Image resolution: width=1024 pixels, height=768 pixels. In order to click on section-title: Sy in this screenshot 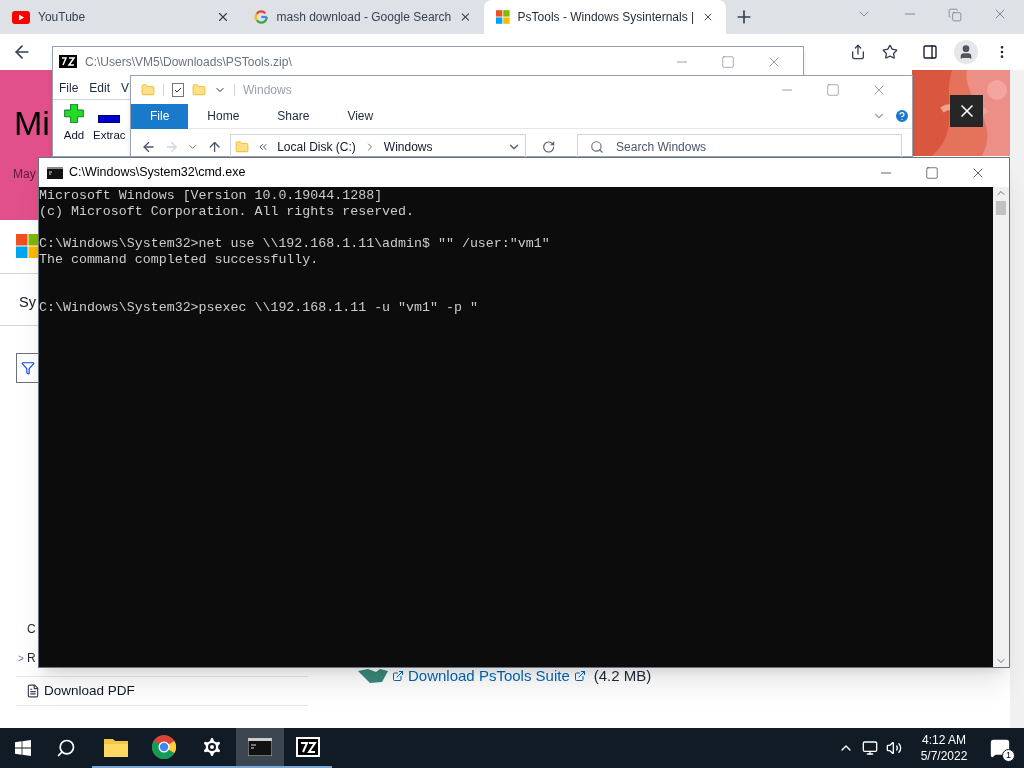, I will do `click(27, 302)`.